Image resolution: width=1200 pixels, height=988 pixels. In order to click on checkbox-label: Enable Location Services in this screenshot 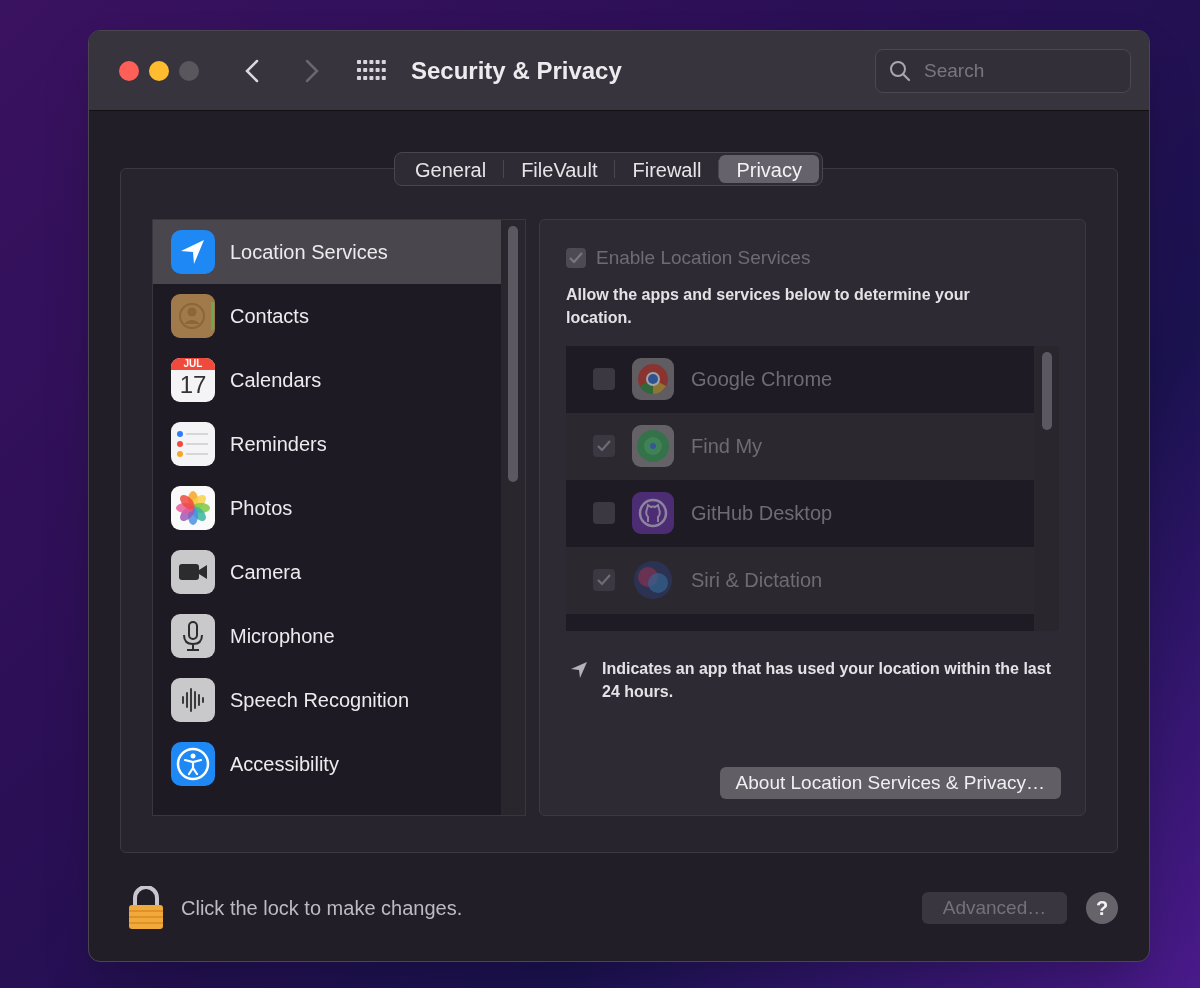, I will do `click(703, 258)`.